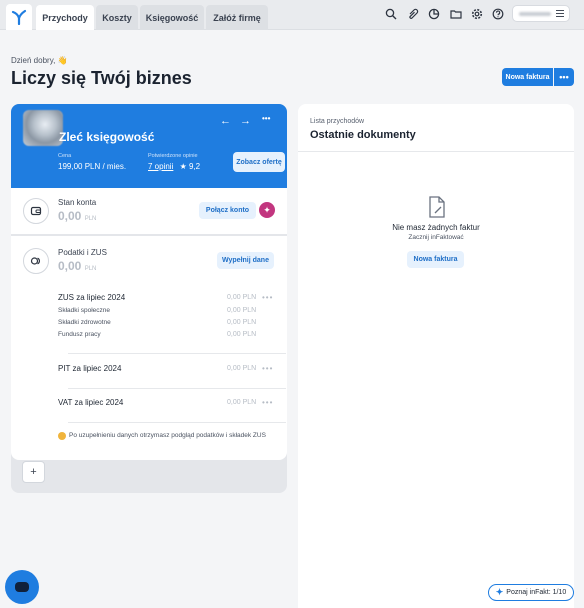 This screenshot has height=608, width=584. I want to click on chat-icon, so click(22, 587).